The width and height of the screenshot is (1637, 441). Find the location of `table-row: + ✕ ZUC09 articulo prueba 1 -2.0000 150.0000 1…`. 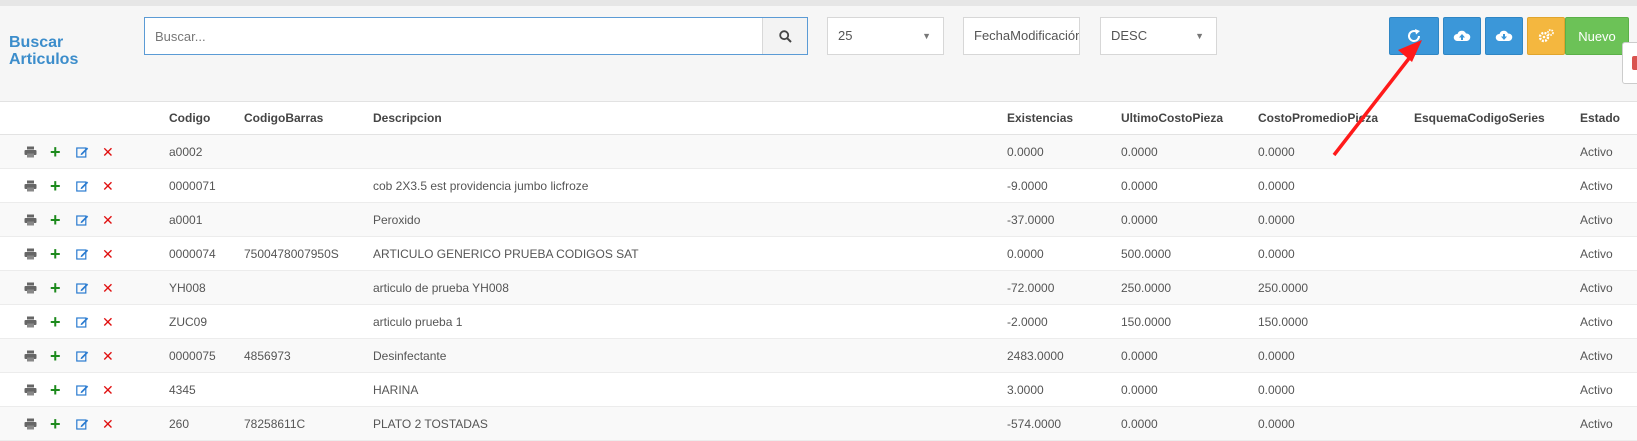

table-row: + ✕ ZUC09 articulo prueba 1 -2.0000 150.0000 1… is located at coordinates (818, 321).